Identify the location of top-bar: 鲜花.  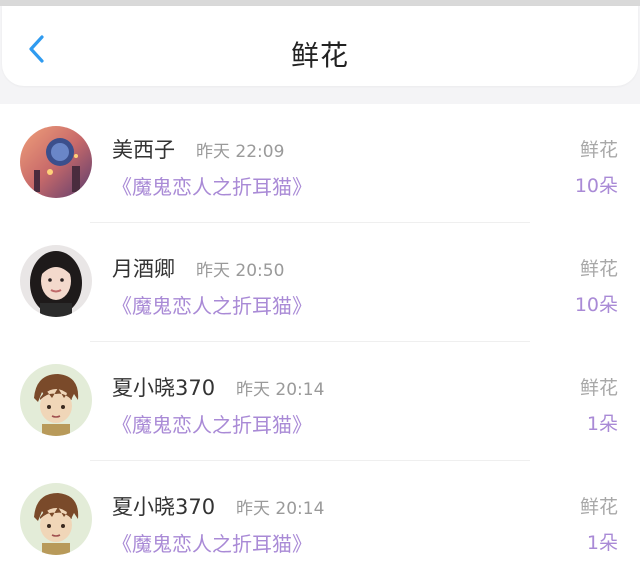
(320, 46).